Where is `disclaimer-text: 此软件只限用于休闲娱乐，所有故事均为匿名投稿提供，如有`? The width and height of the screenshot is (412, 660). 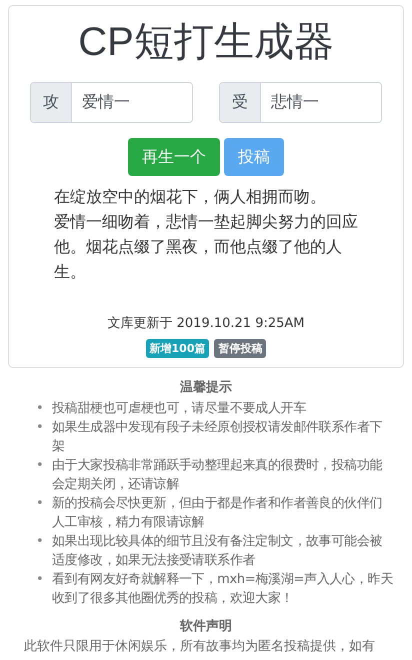 disclaimer-text: 此软件只限用于休闲娱乐，所有故事均为匿名投稿提供，如有 is located at coordinates (199, 646).